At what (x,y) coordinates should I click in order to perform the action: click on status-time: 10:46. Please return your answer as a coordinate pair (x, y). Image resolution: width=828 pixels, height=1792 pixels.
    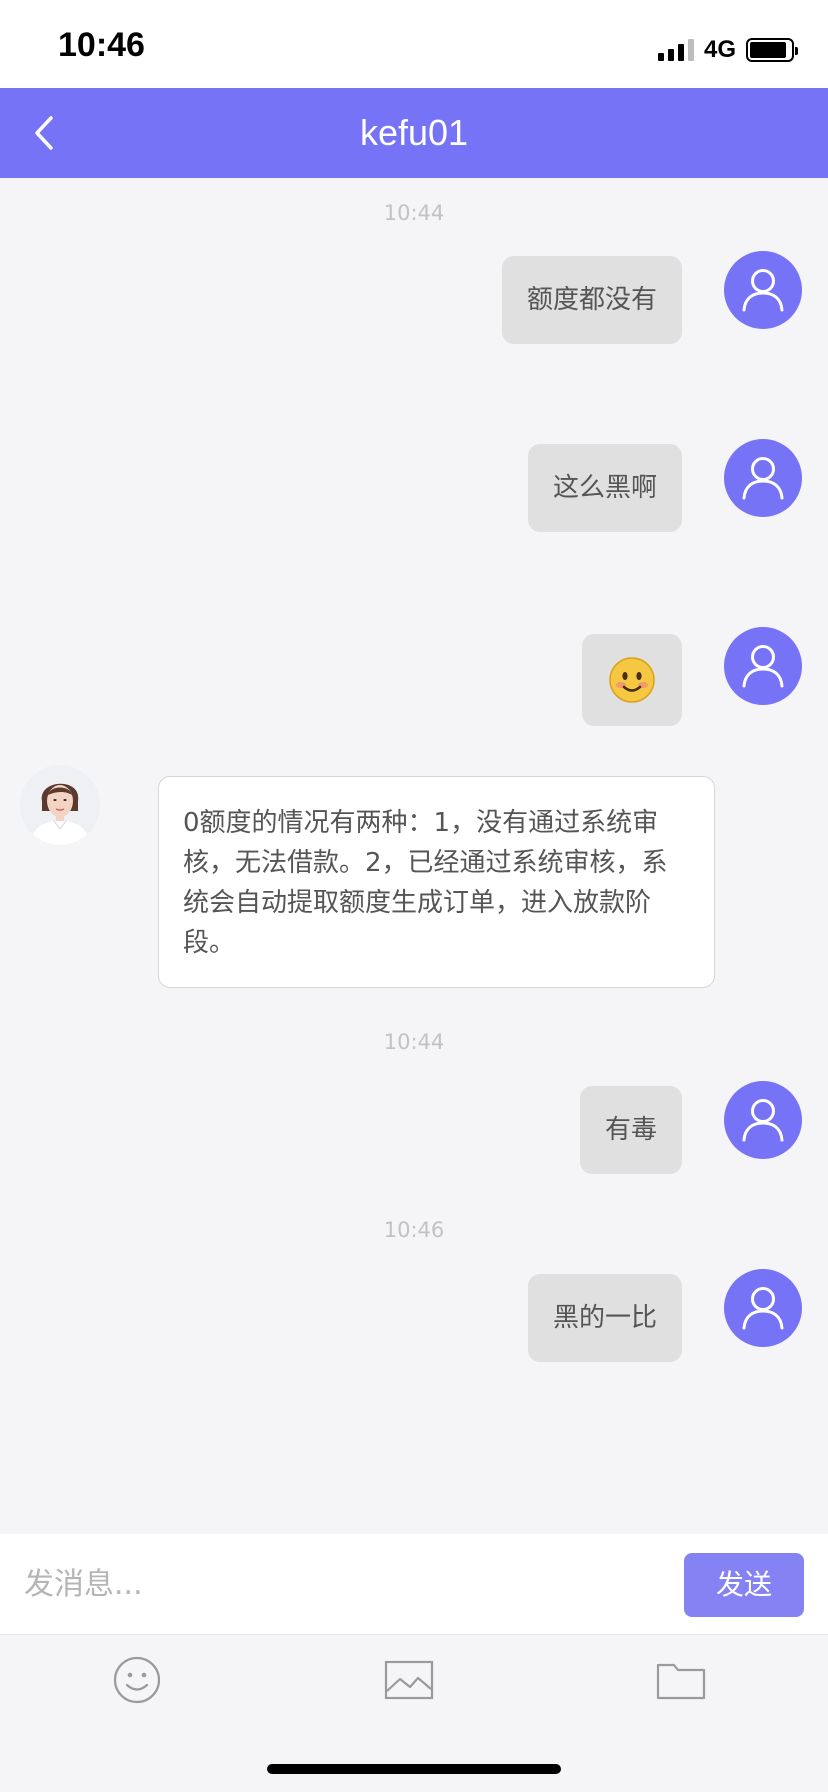
    Looking at the image, I should click on (101, 45).